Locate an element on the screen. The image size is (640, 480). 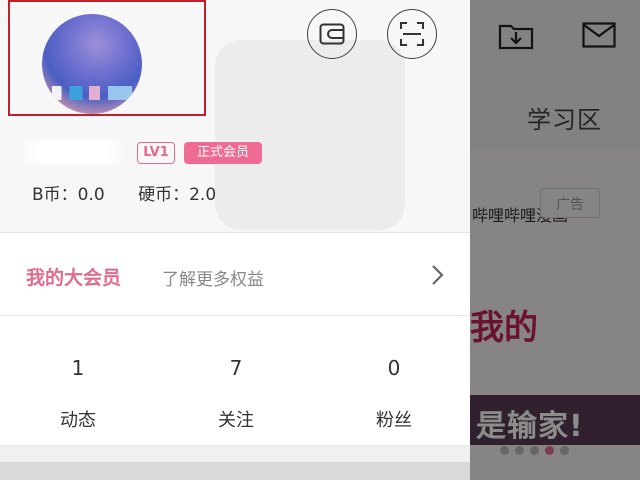
big-vip-title: 我的大会员 is located at coordinates (74, 278).